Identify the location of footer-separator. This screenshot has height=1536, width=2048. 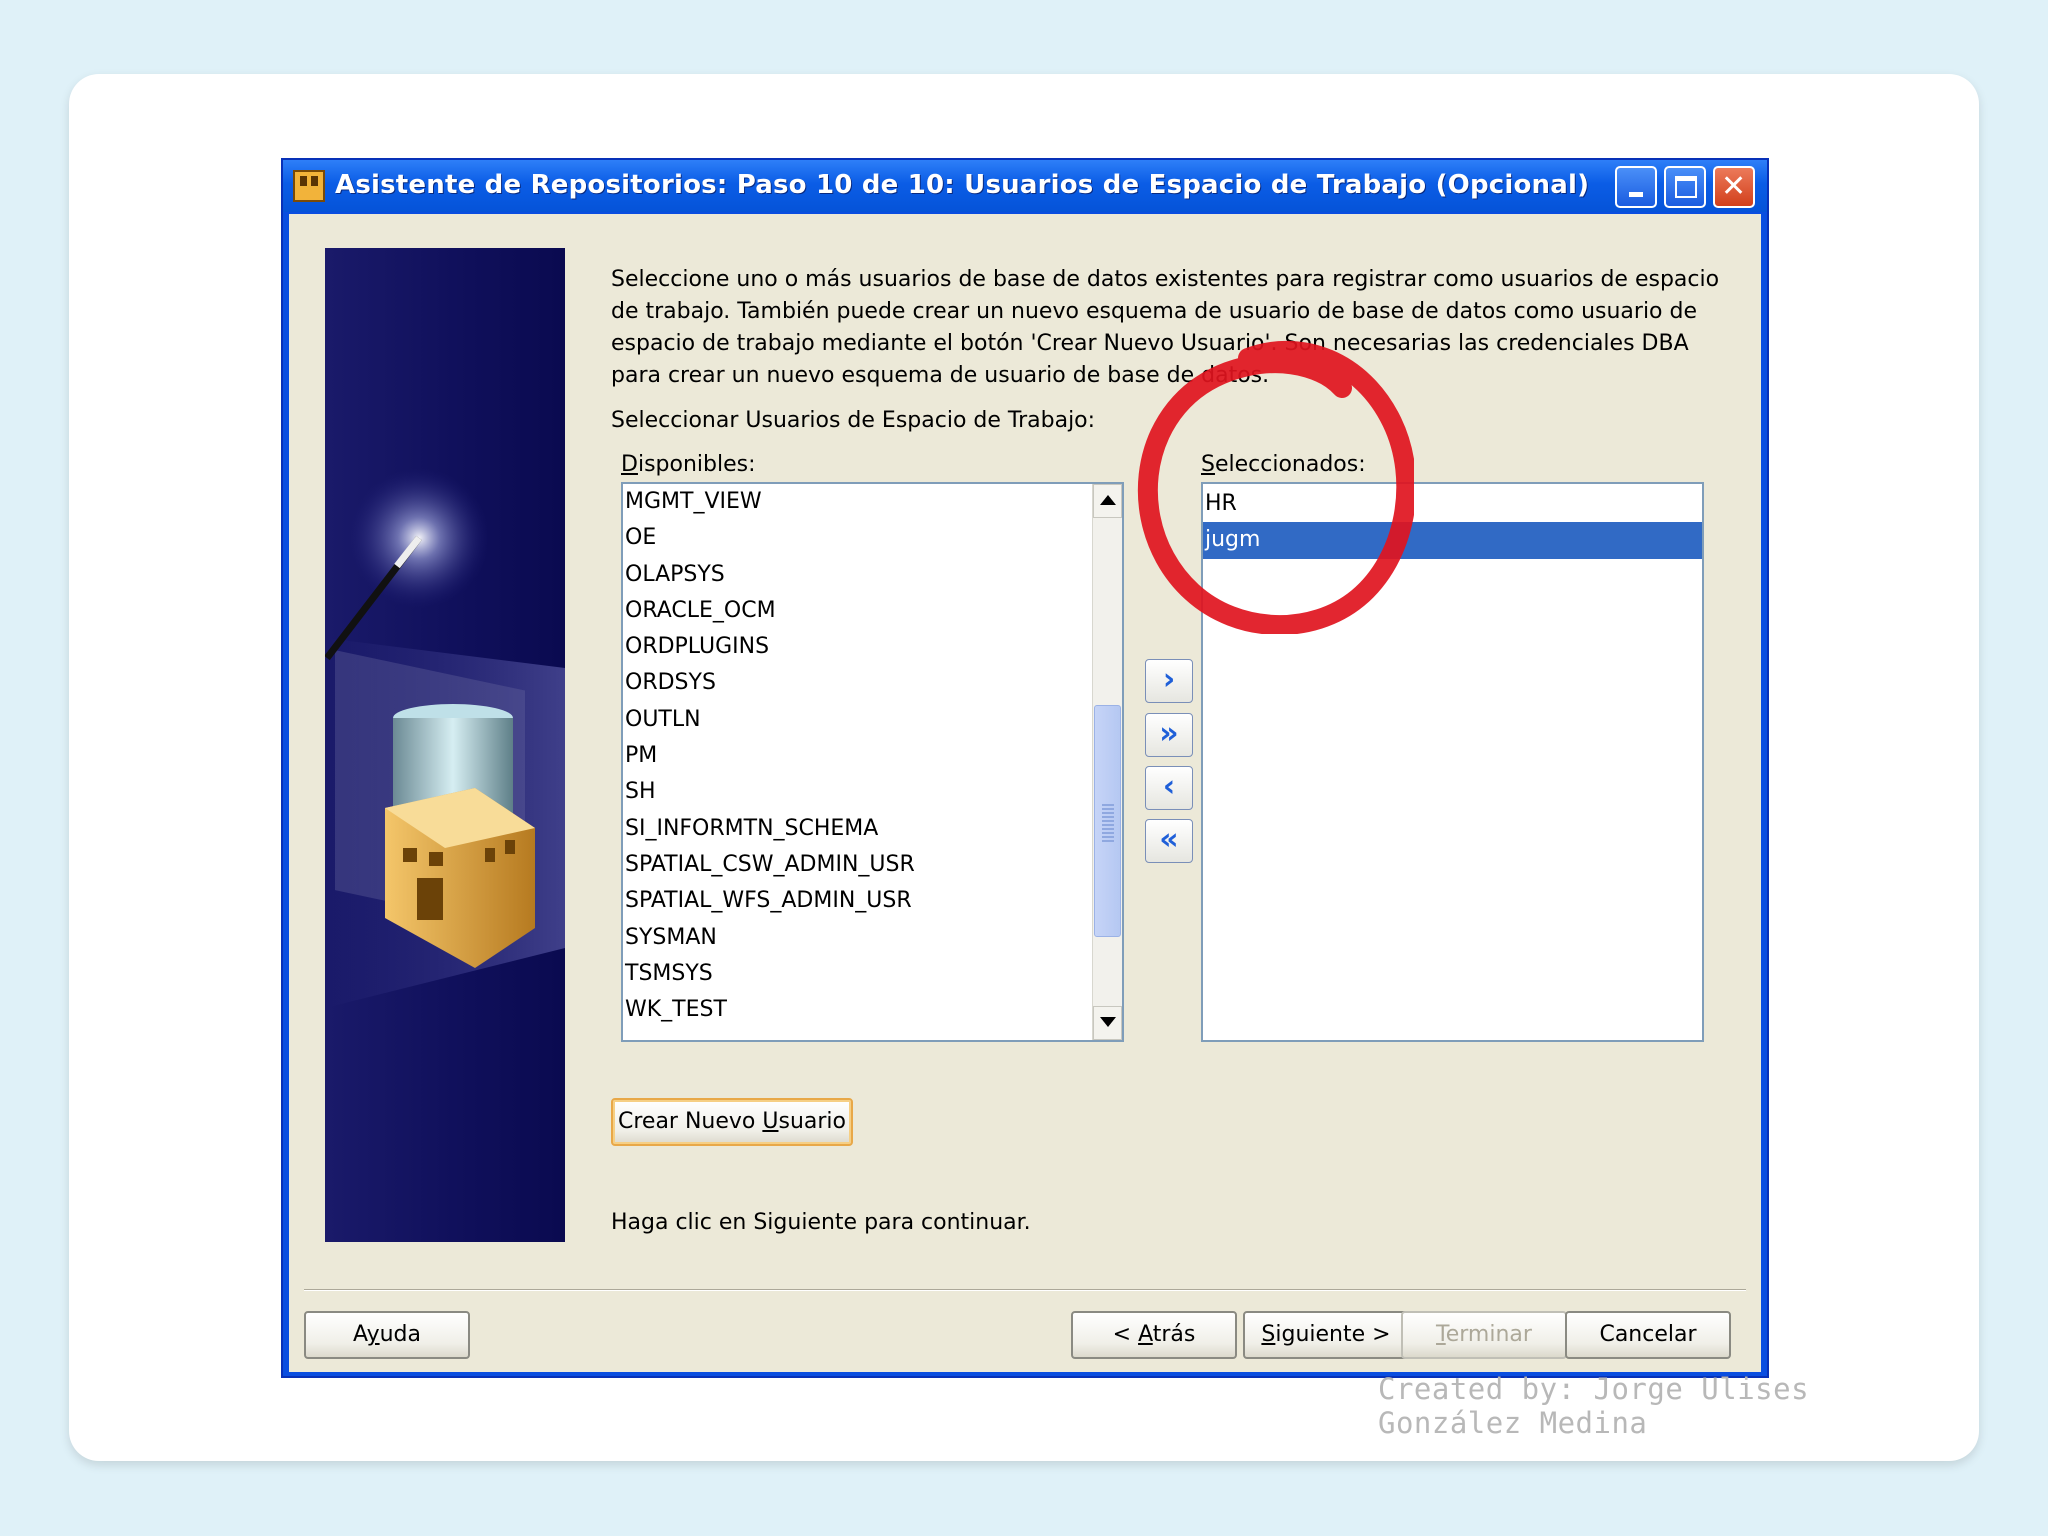
(1025, 1290).